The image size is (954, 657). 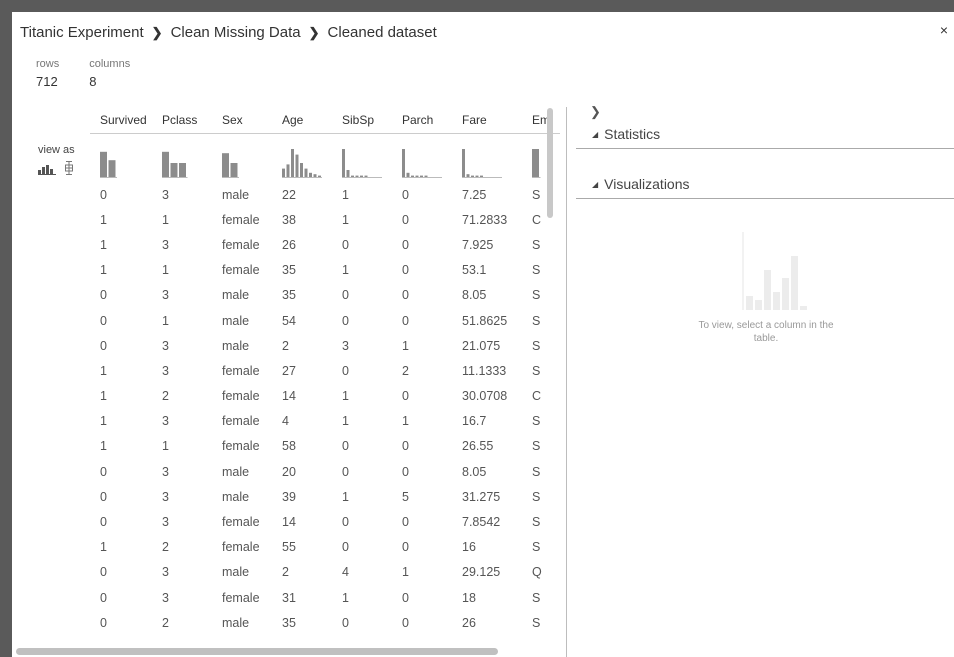 What do you see at coordinates (325, 446) in the screenshot?
I see `table-row: 1 1 female 58 0 0 26.55 S` at bounding box center [325, 446].